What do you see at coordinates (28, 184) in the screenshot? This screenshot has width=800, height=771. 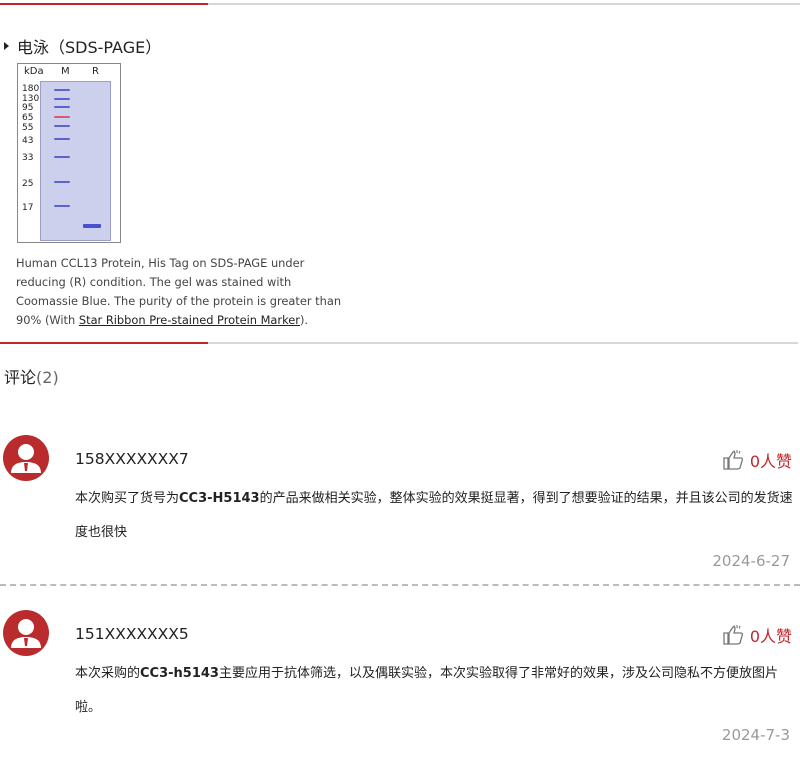 I see `marker-label: 25` at bounding box center [28, 184].